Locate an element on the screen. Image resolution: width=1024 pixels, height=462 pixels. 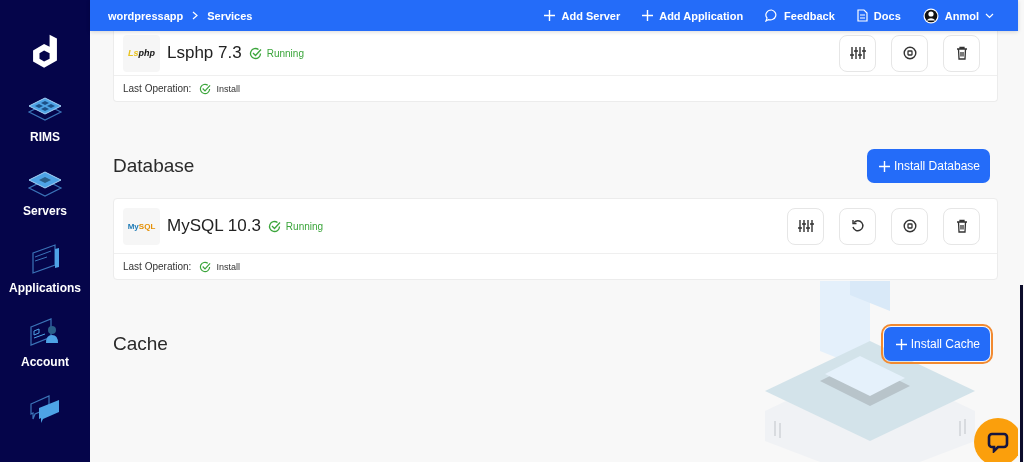
chevron-down-icon is located at coordinates (989, 15).